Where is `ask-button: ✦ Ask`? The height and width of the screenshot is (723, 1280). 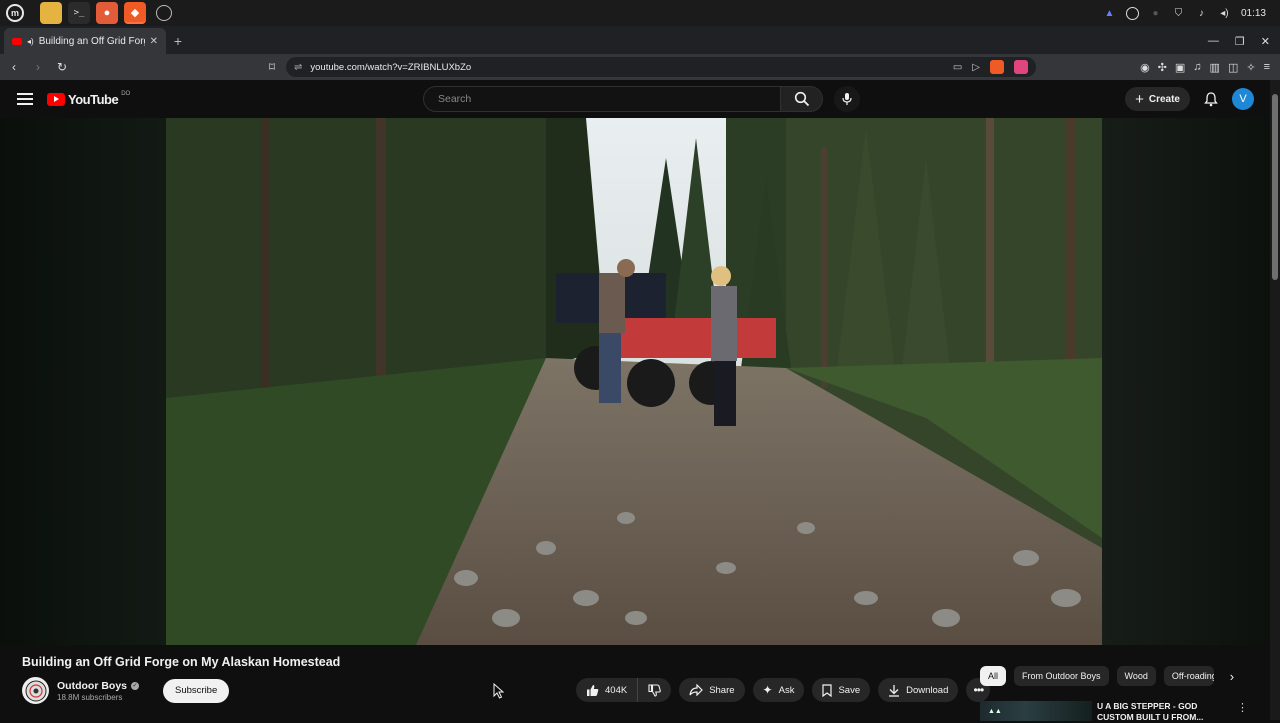
ask-button: ✦ Ask is located at coordinates (778, 690).